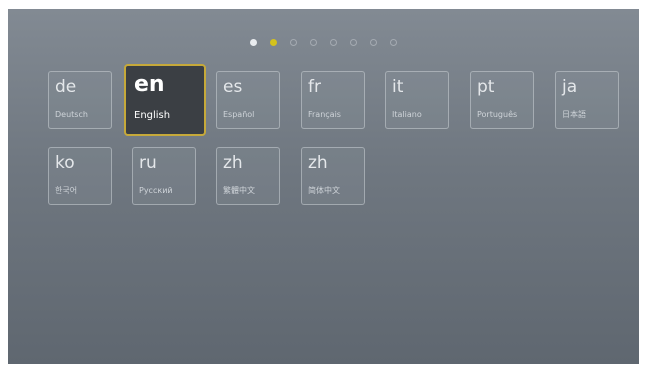  I want to click on page-indicator, so click(323, 42).